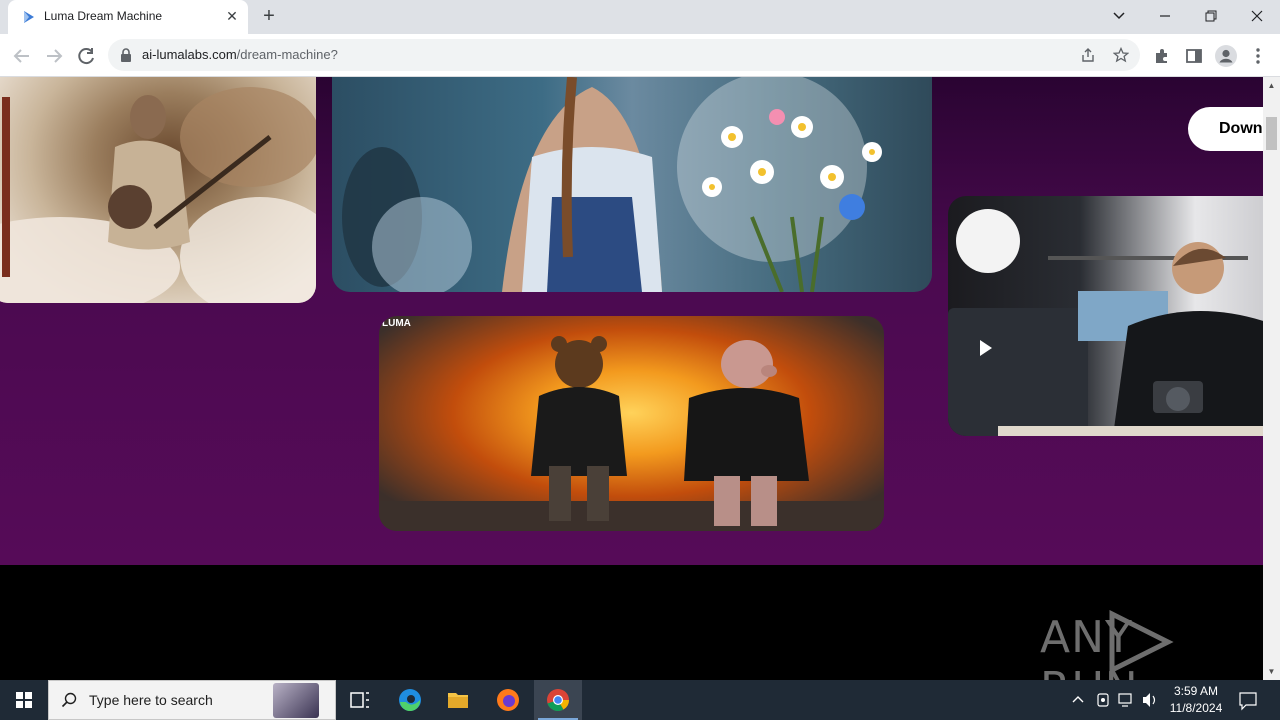  I want to click on restore-icon, so click(1211, 16).